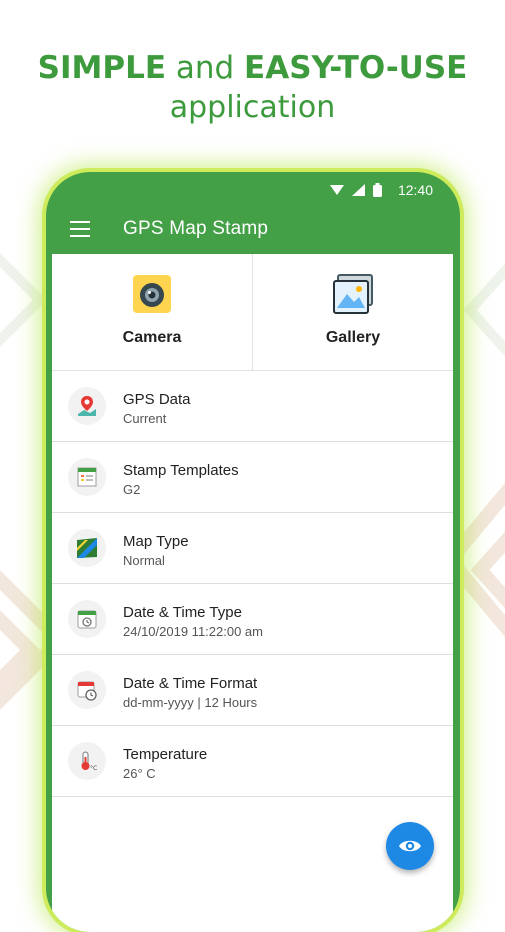  I want to click on gallery-label: Gallery, so click(353, 337).